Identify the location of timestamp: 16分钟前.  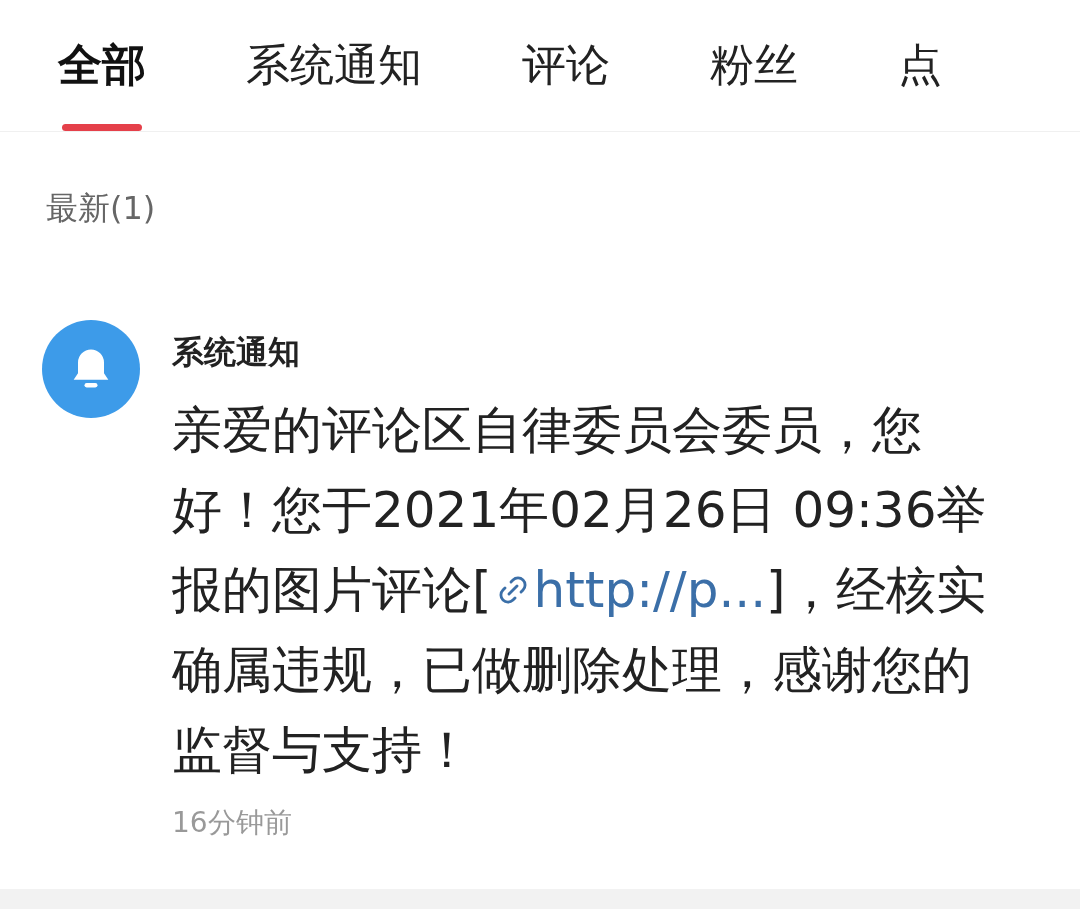
(232, 823).